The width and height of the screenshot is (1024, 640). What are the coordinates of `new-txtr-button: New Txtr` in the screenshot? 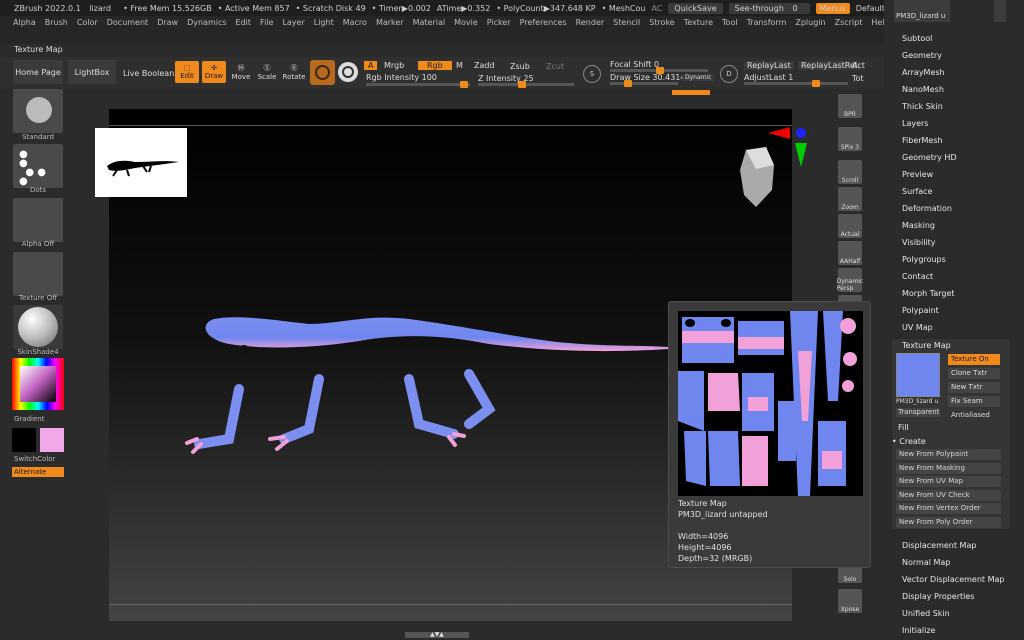 It's located at (974, 387).